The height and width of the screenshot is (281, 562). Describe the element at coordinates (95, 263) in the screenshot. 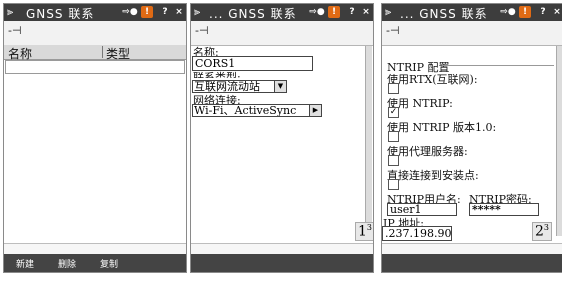

I see `softkey-bar: 新建 删除 复制` at that location.